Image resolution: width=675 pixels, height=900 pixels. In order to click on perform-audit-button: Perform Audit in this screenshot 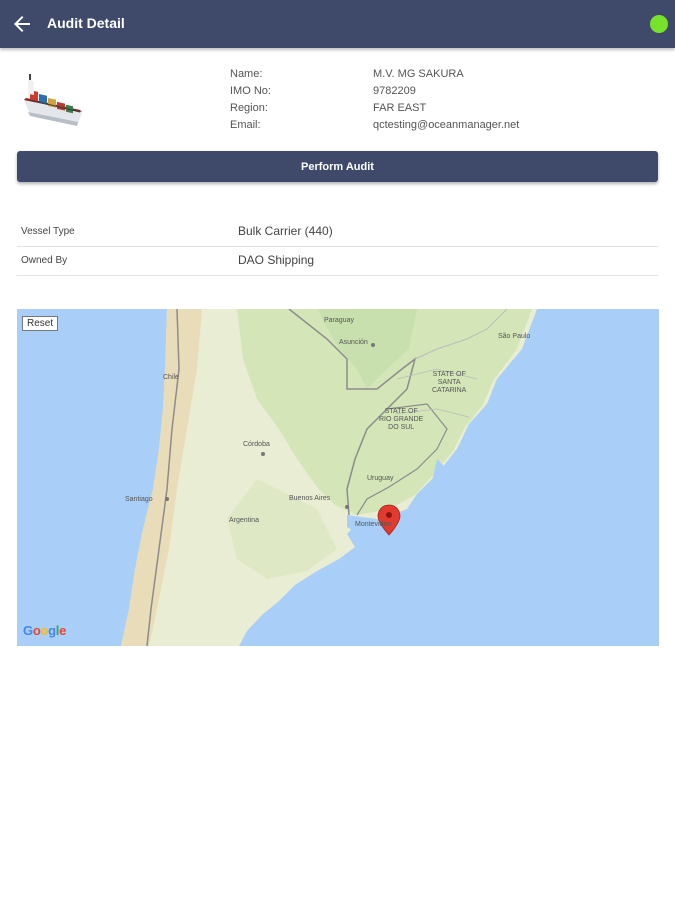, I will do `click(337, 166)`.